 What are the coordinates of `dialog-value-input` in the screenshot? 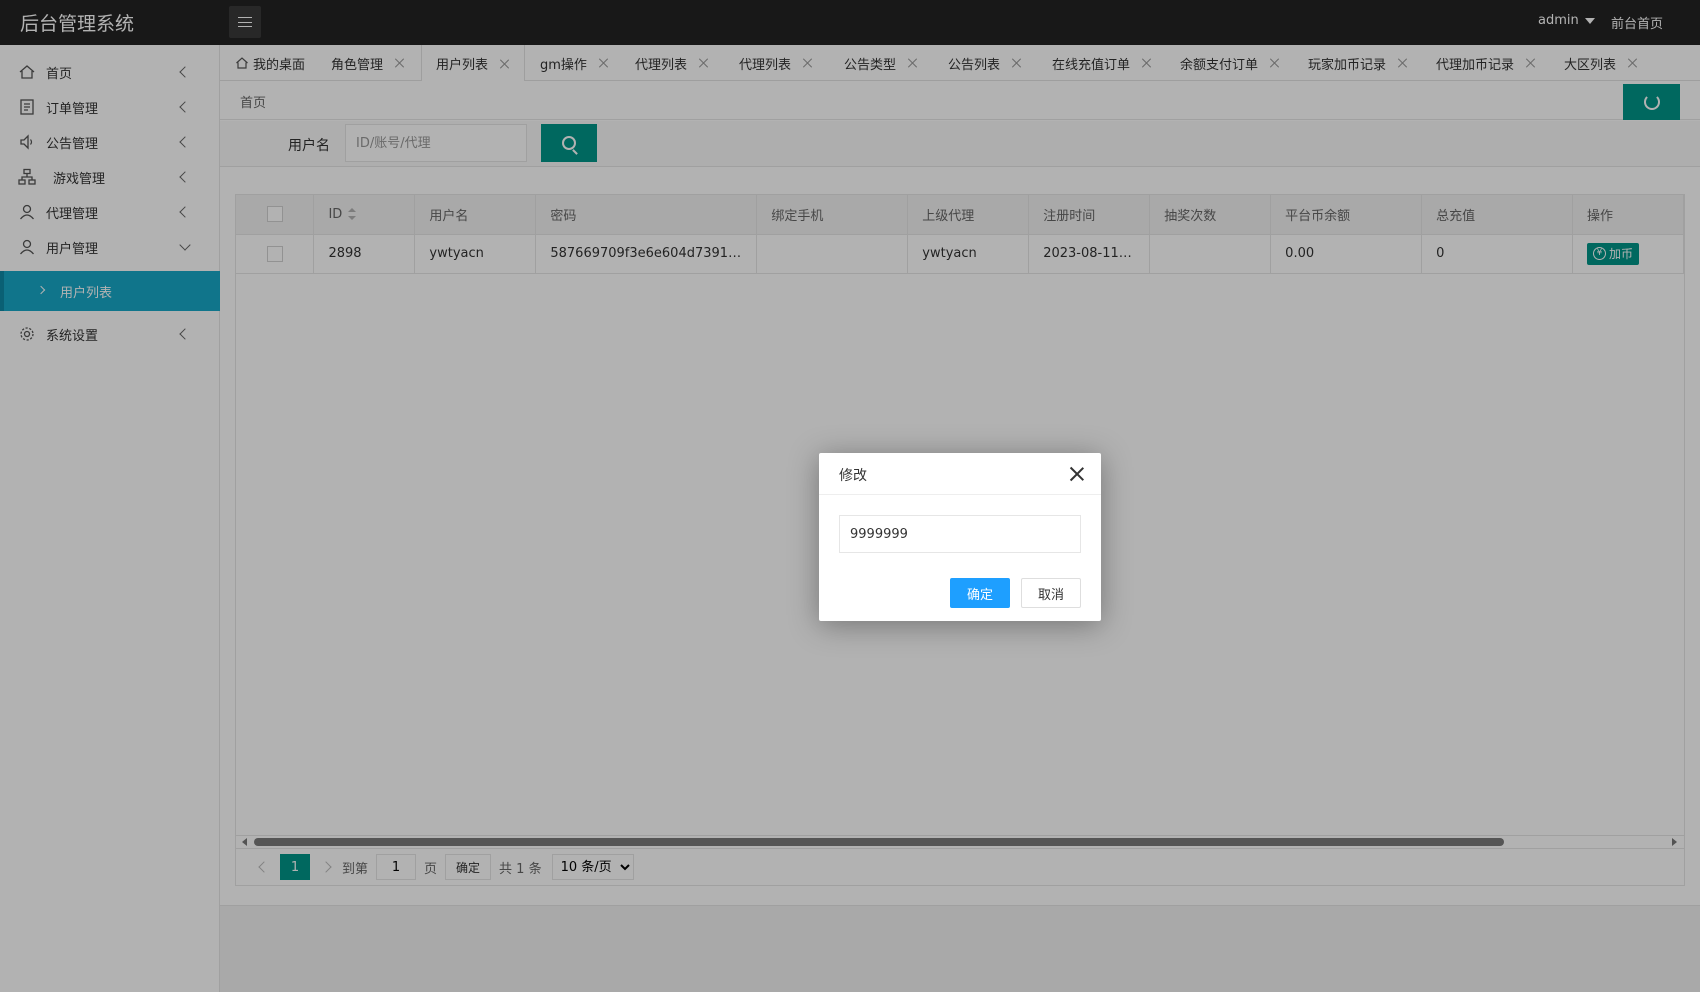 It's located at (960, 534).